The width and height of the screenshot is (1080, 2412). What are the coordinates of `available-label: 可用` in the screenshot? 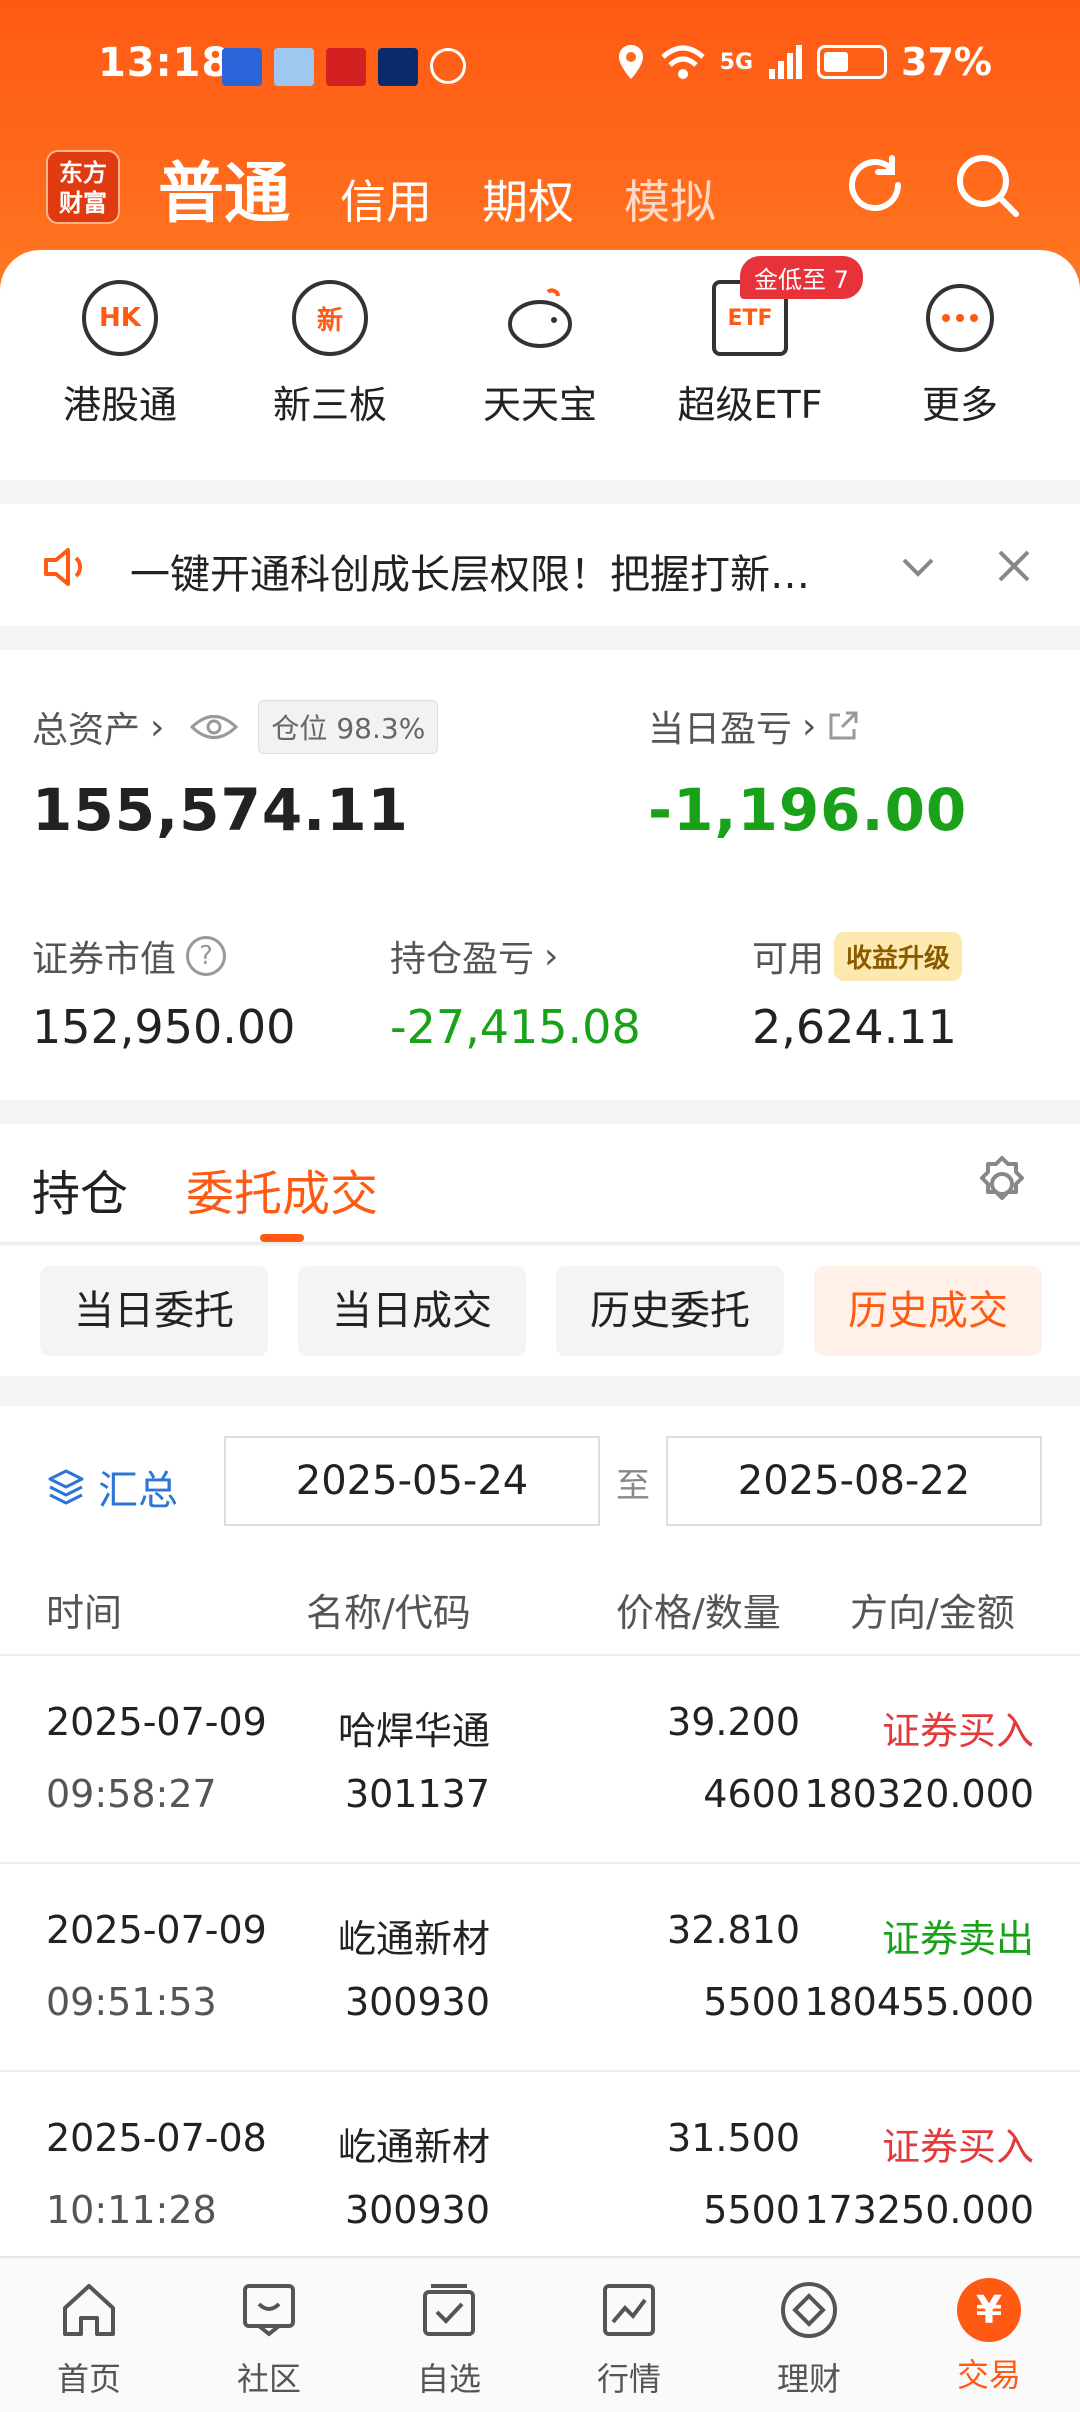 It's located at (788, 959).